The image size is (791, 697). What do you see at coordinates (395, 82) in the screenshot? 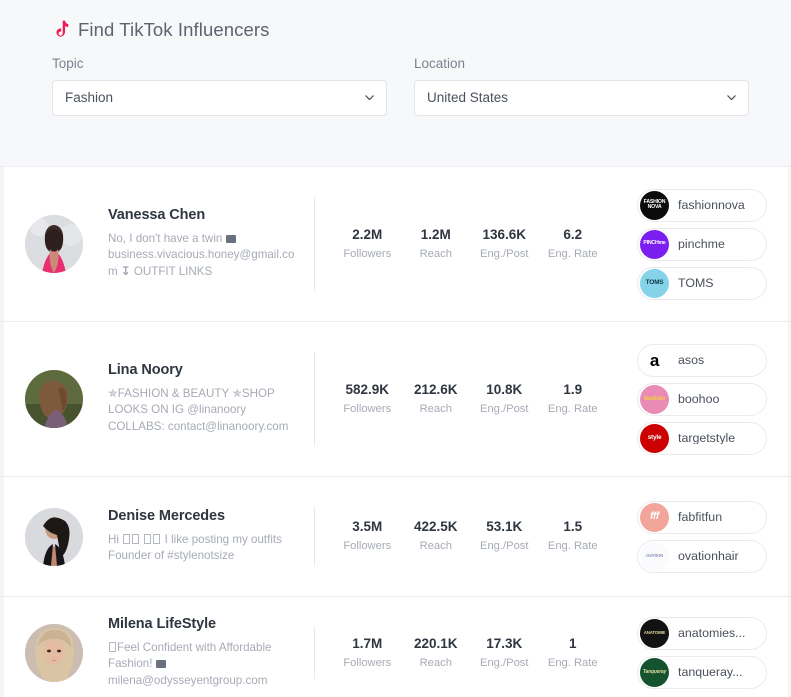
I see `filters-row: Topic Fashion Location United States` at bounding box center [395, 82].